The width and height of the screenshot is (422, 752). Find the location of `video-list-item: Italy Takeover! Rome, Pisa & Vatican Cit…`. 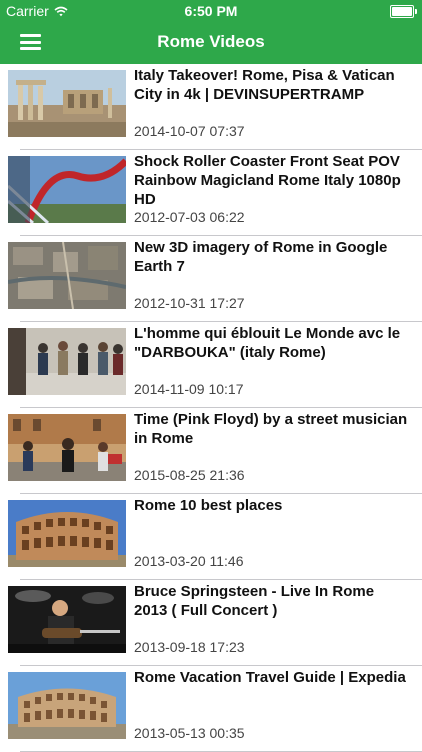

video-list-item: Italy Takeover! Rome, Pisa & Vatican Cit… is located at coordinates (211, 107).